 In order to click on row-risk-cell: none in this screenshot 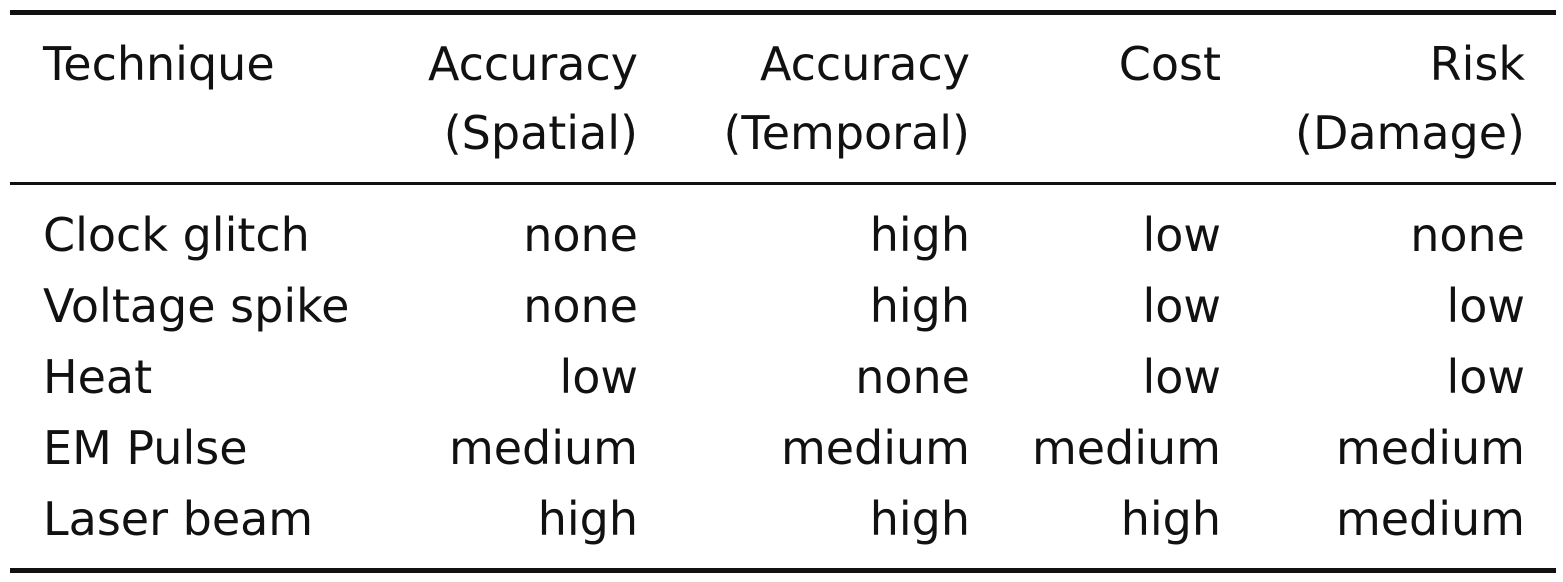, I will do `click(1467, 235)`.